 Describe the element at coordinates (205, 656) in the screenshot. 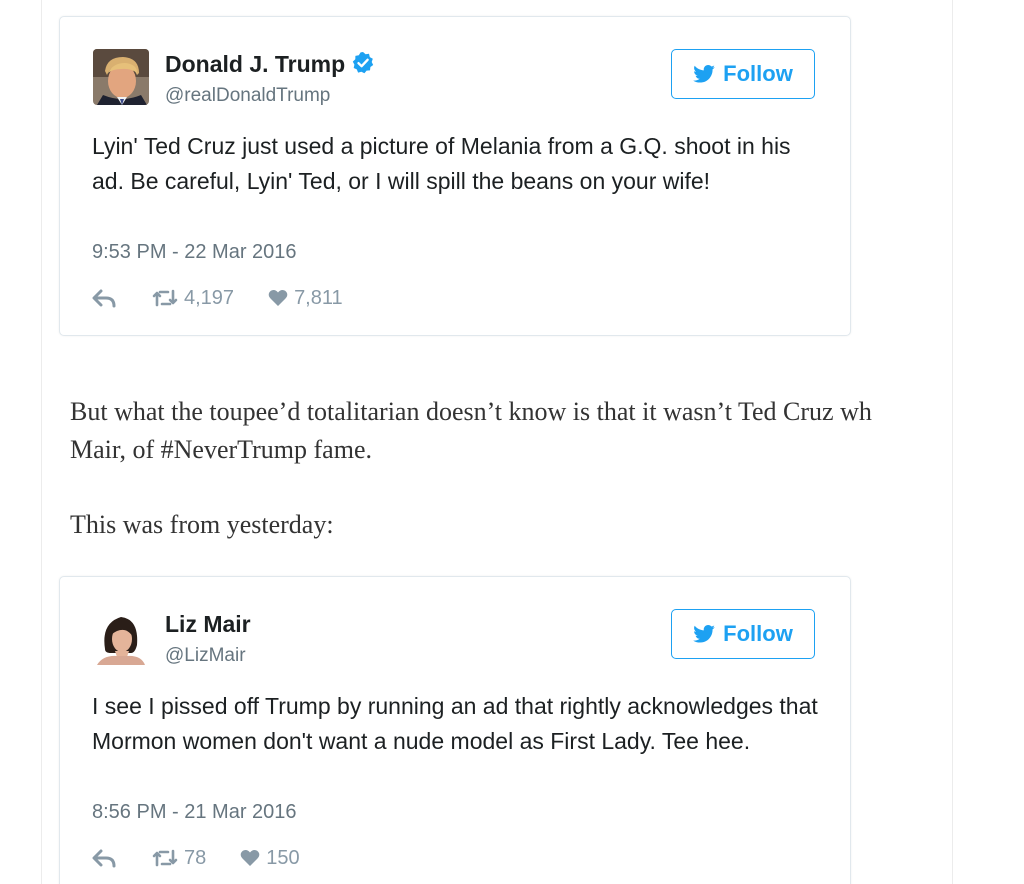

I see `author-handle: @LizMair` at that location.